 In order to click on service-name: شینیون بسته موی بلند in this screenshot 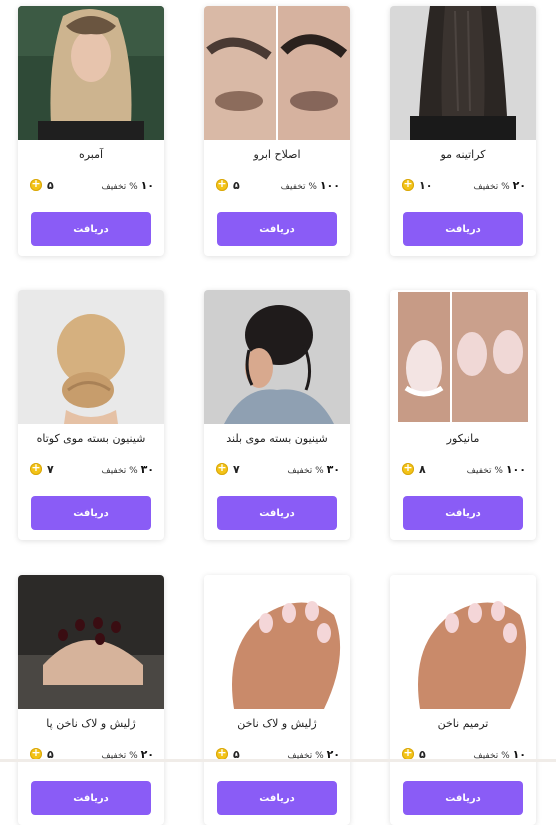, I will do `click(277, 438)`.